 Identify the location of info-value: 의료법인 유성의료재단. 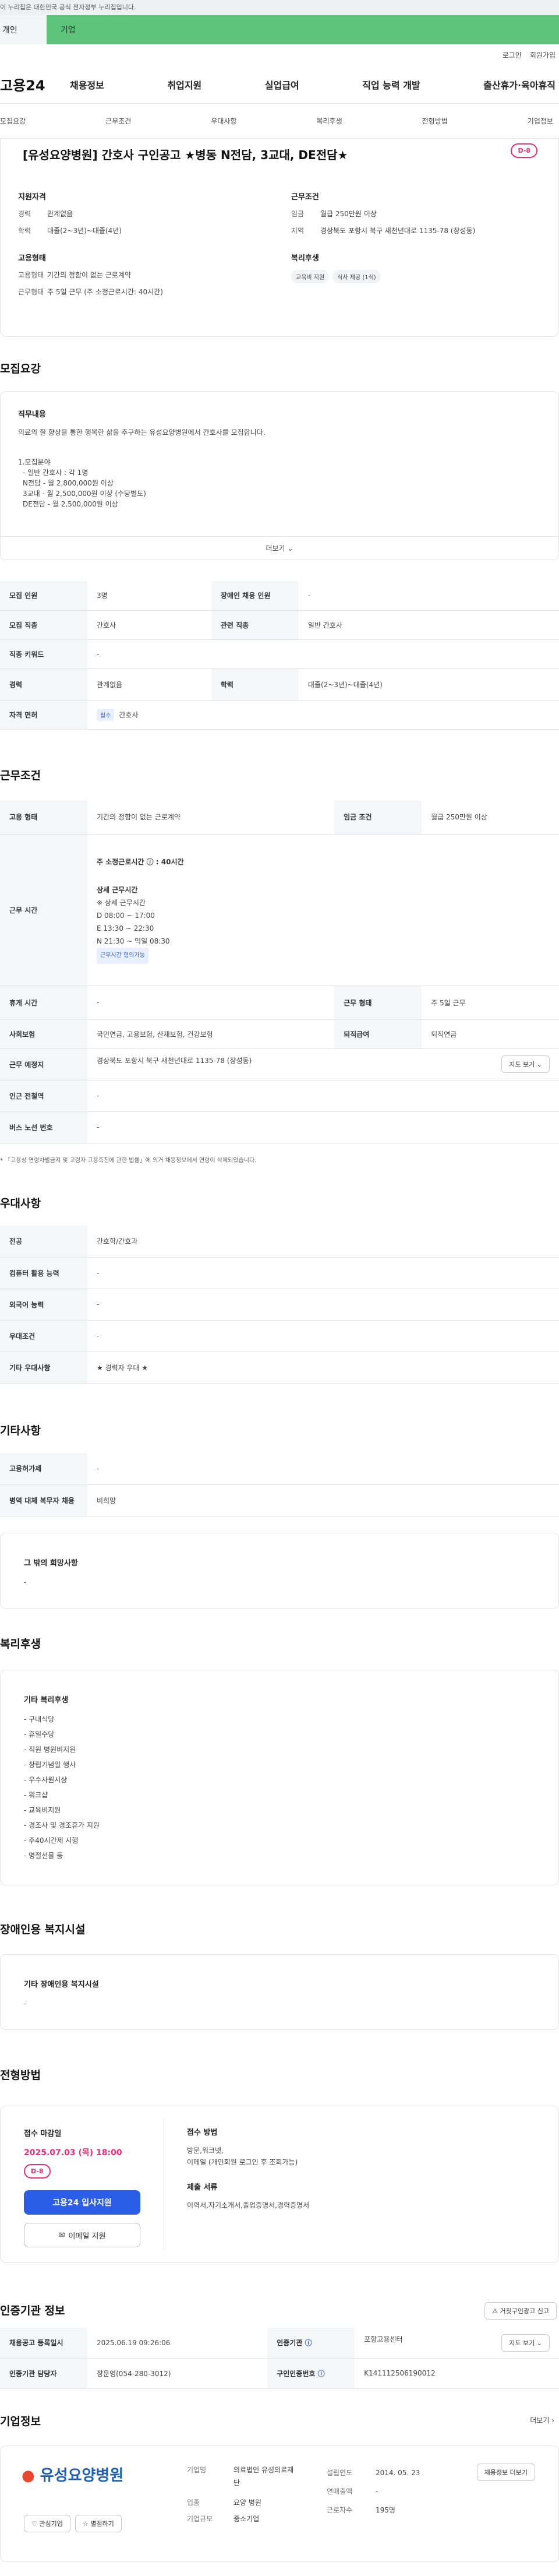
(263, 2476).